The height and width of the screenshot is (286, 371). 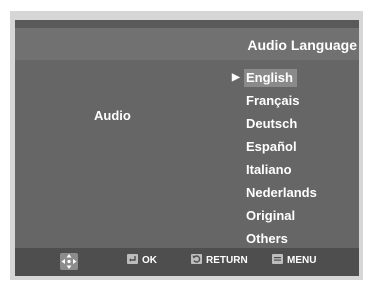 What do you see at coordinates (267, 238) in the screenshot?
I see `option-label: Others` at bounding box center [267, 238].